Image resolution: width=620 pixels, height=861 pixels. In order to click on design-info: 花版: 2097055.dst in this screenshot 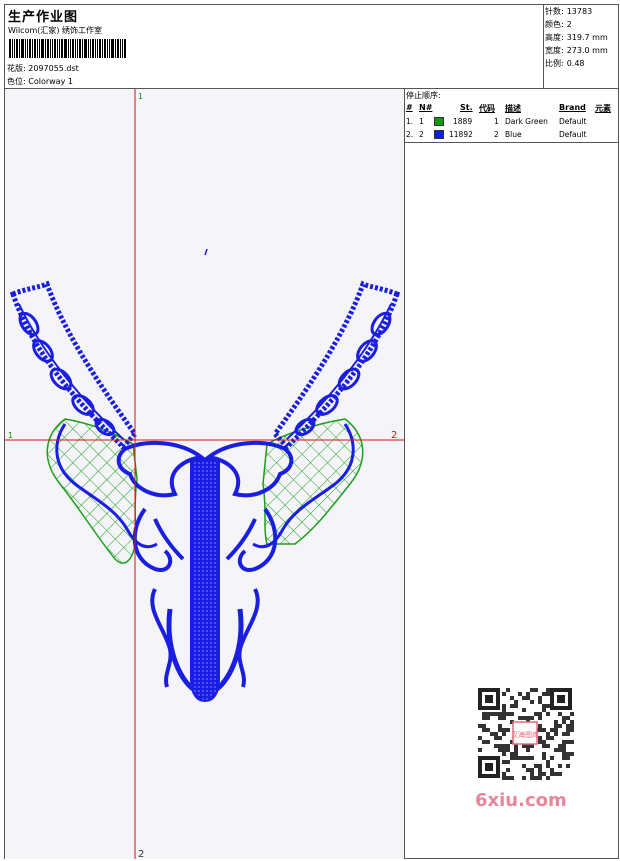, I will do `click(43, 68)`.